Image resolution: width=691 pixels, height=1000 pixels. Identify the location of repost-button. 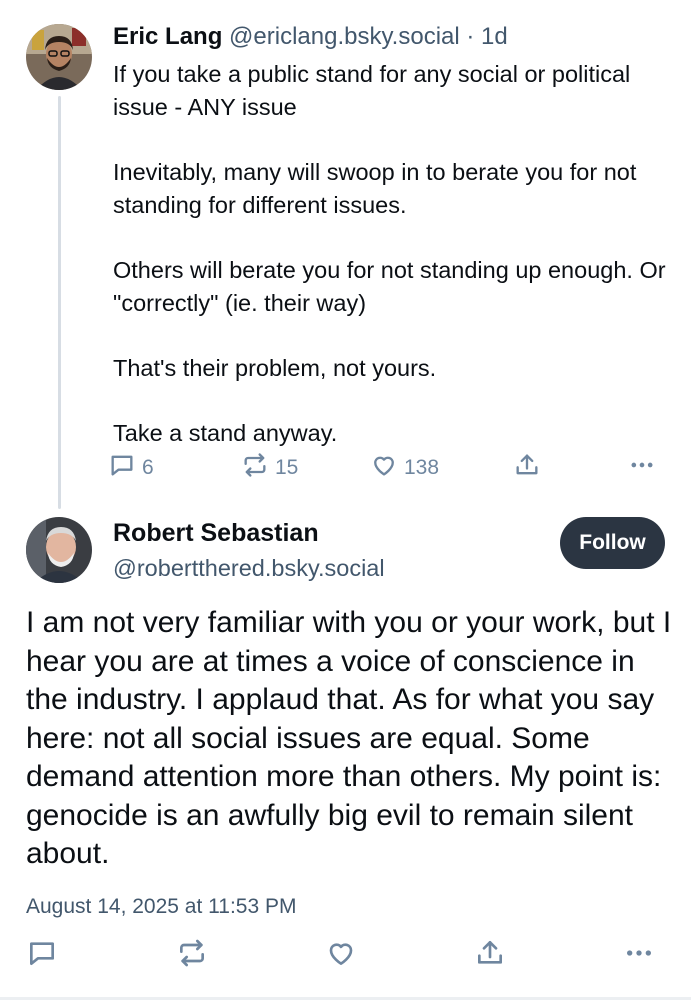
(192, 956).